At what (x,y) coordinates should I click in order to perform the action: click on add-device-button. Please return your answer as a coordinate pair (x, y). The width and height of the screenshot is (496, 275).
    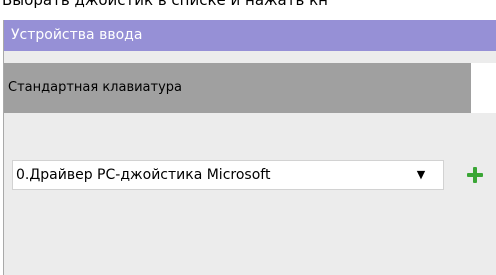
    Looking at the image, I should click on (475, 175).